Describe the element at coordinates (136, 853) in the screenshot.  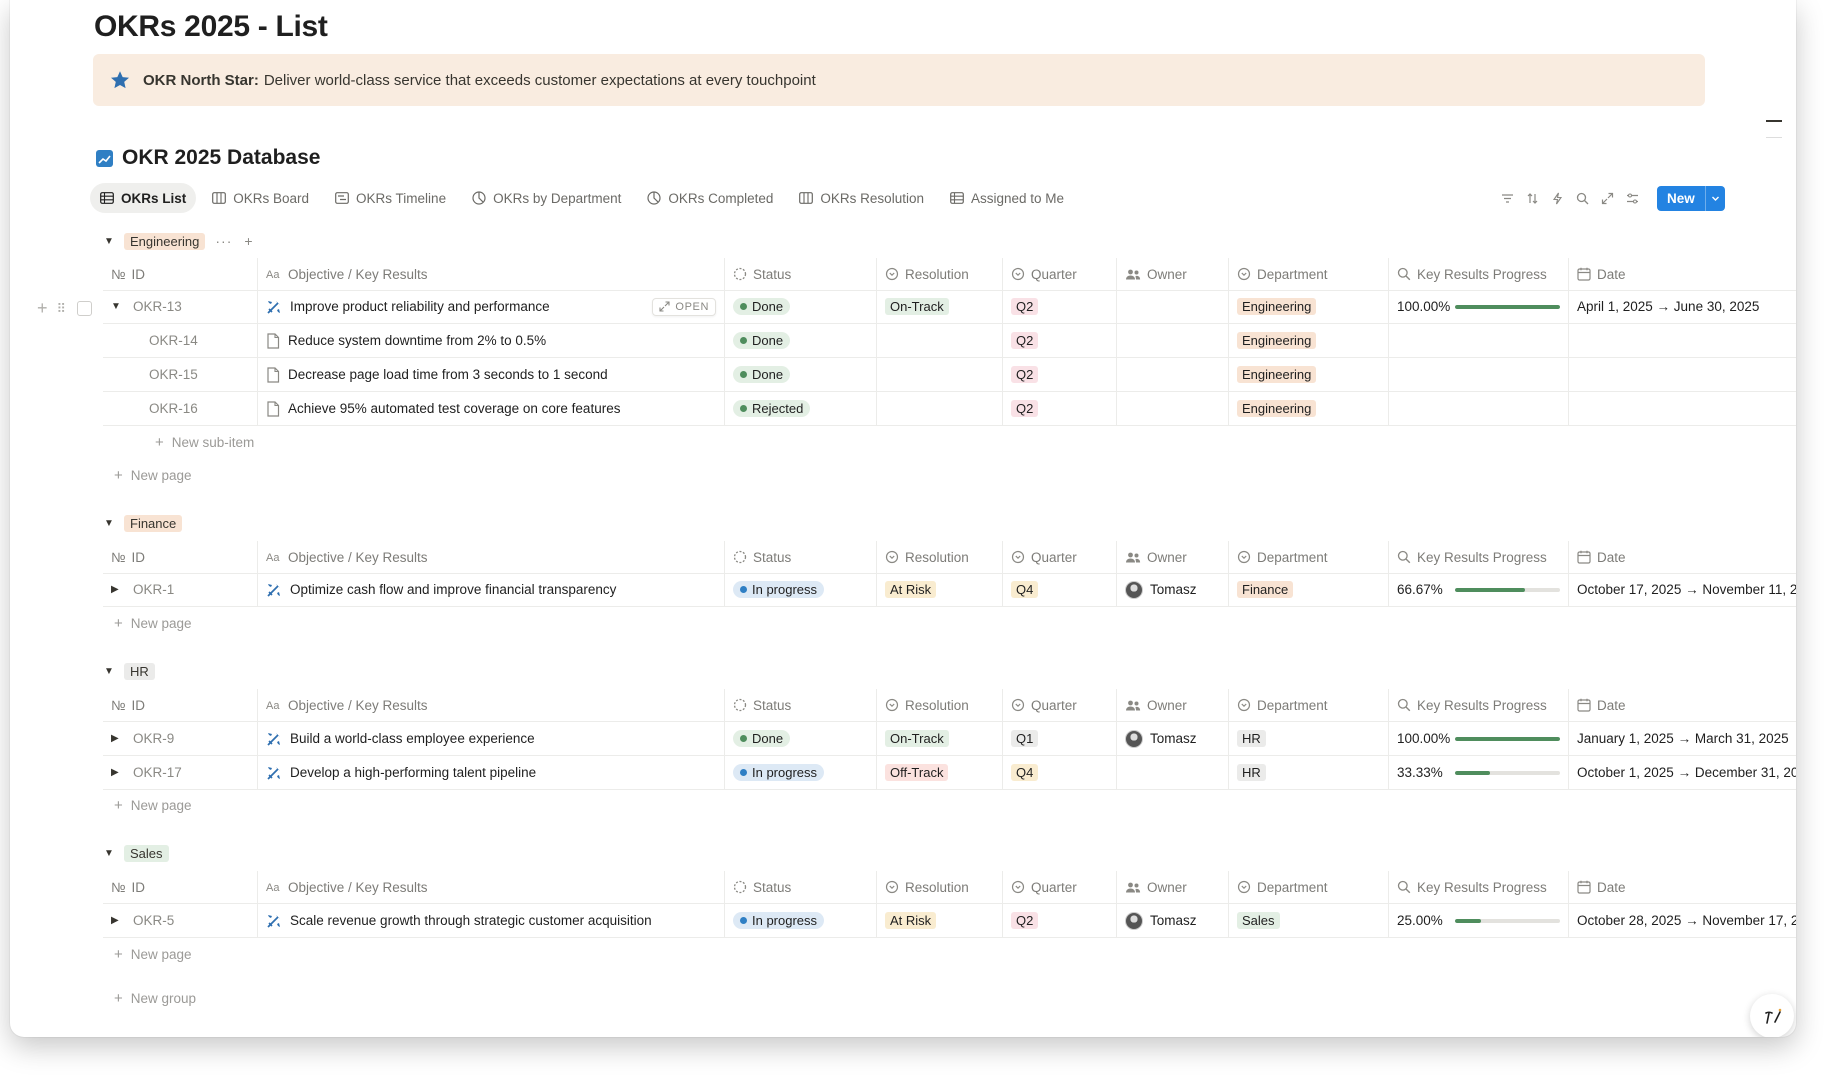
I see `group-header-sales: ▼ Sales` at that location.